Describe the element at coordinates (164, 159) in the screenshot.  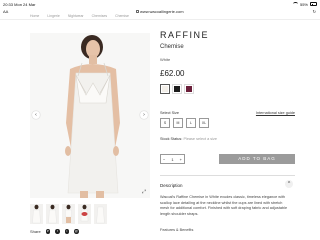
I see `qty-decrease-button: −` at that location.